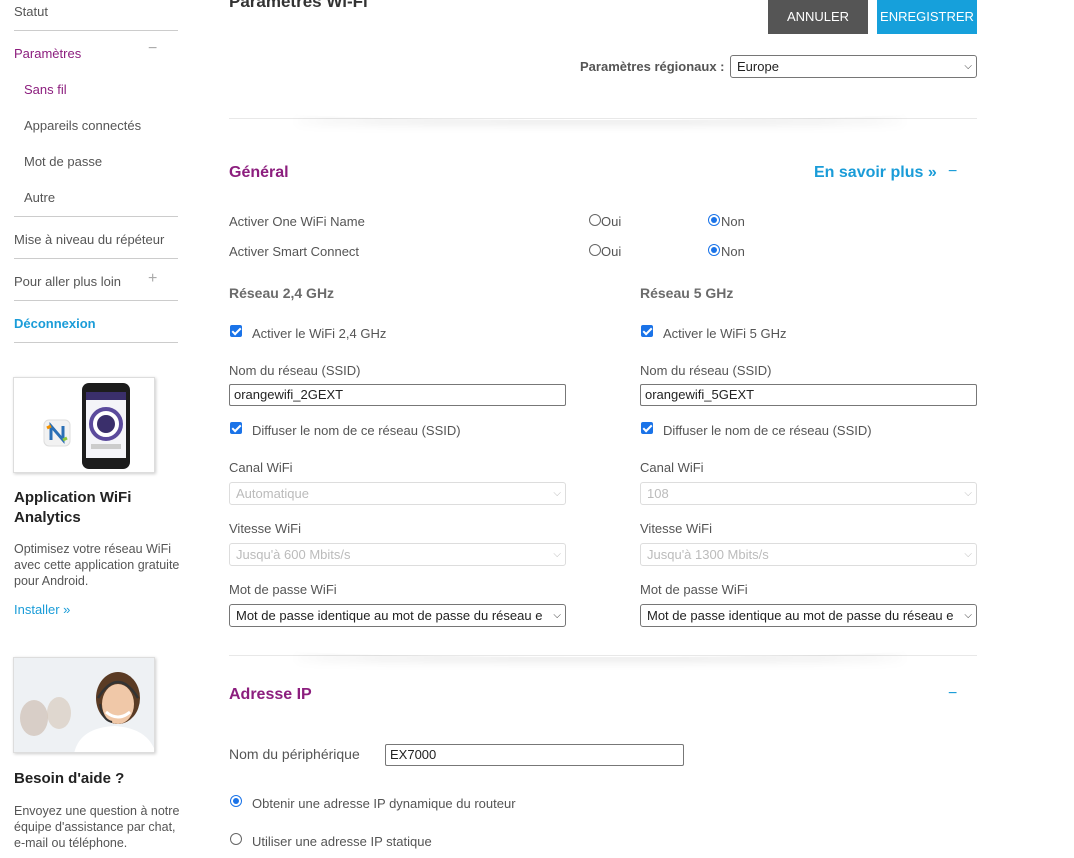  Describe the element at coordinates (47, 53) in the screenshot. I see `nav-settings: Paramètres` at that location.